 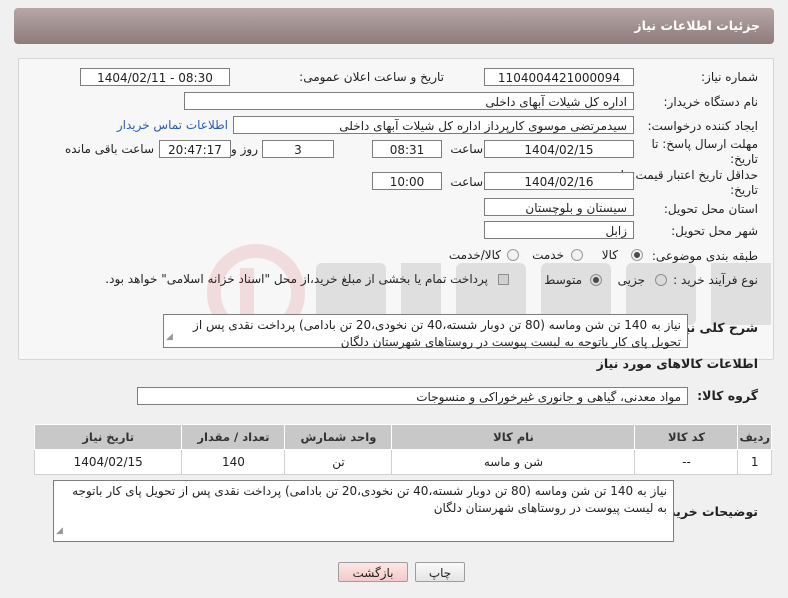 What do you see at coordinates (631, 280) in the screenshot?
I see `process-option-minor: جزیی` at bounding box center [631, 280].